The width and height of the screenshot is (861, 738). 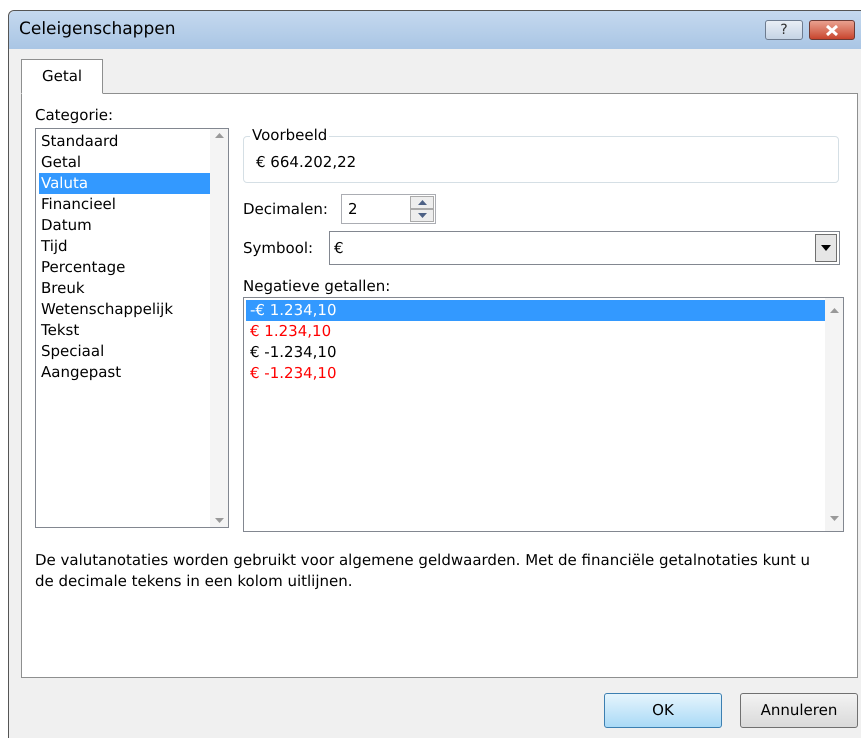 I want to click on decimals-spinner: 2, so click(x=388, y=209).